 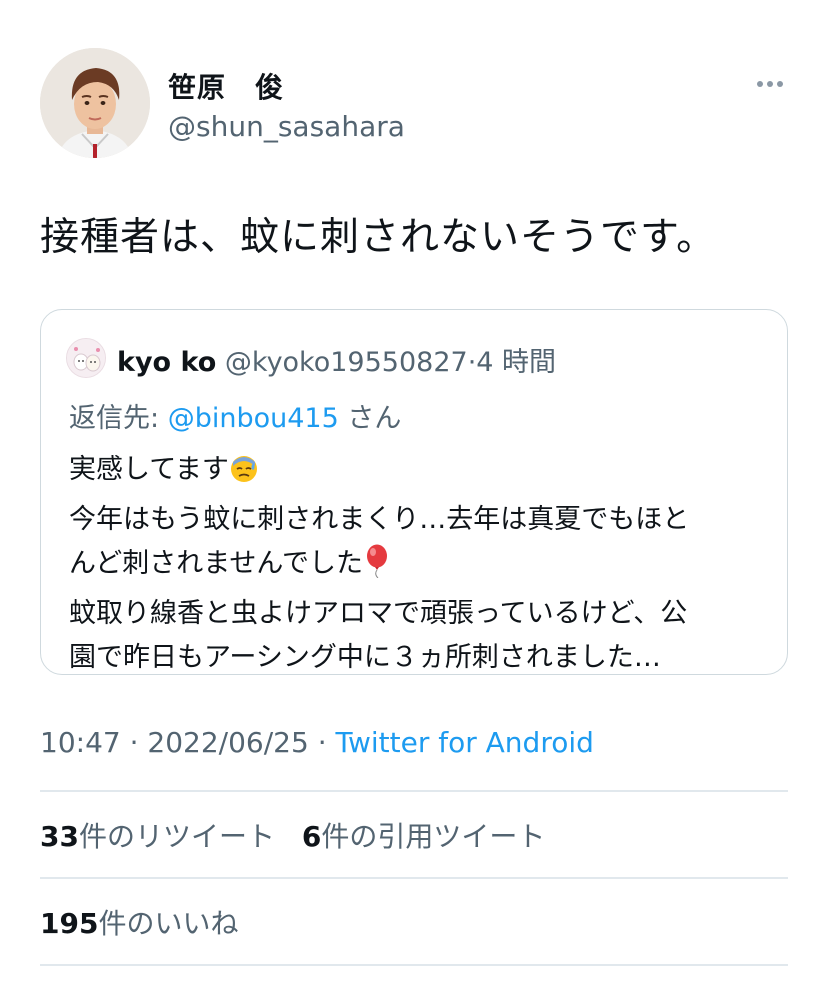 What do you see at coordinates (370, 418) in the screenshot?
I see `reply-suffix: さん` at bounding box center [370, 418].